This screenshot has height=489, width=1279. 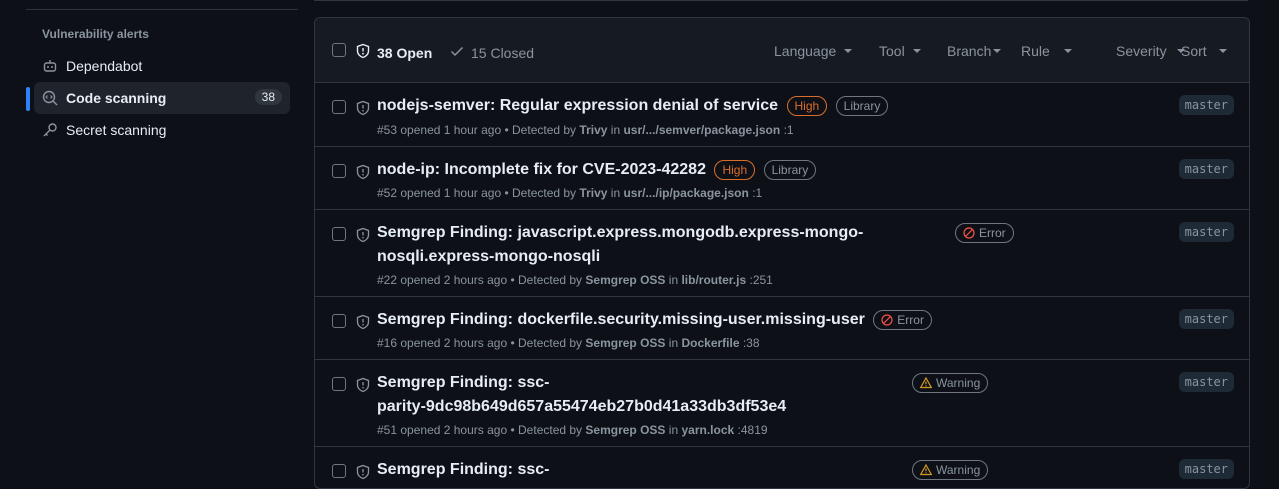 What do you see at coordinates (1194, 51) in the screenshot?
I see `filter-label: Sort` at bounding box center [1194, 51].